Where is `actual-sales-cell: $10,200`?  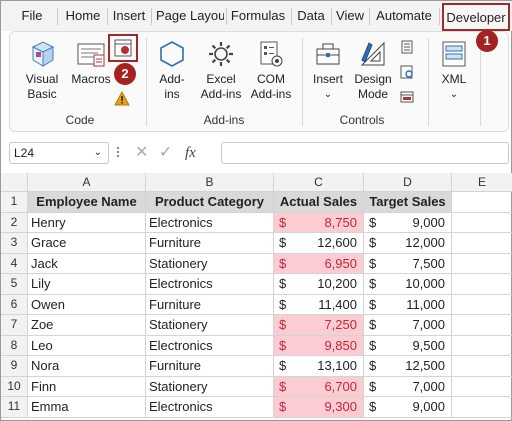
actual-sales-cell: $10,200 is located at coordinates (319, 284).